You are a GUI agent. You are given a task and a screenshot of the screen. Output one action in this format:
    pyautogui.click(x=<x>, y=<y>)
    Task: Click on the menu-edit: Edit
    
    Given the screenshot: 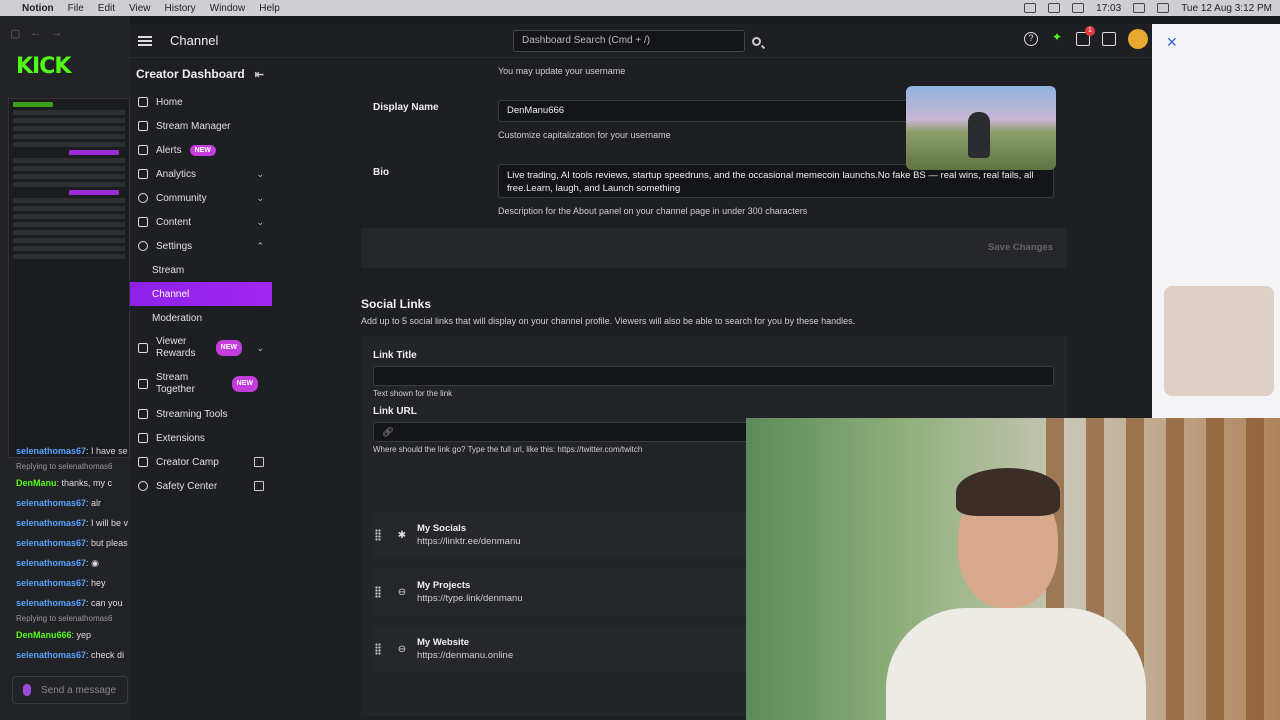 What is the action you would take?
    pyautogui.click(x=106, y=8)
    